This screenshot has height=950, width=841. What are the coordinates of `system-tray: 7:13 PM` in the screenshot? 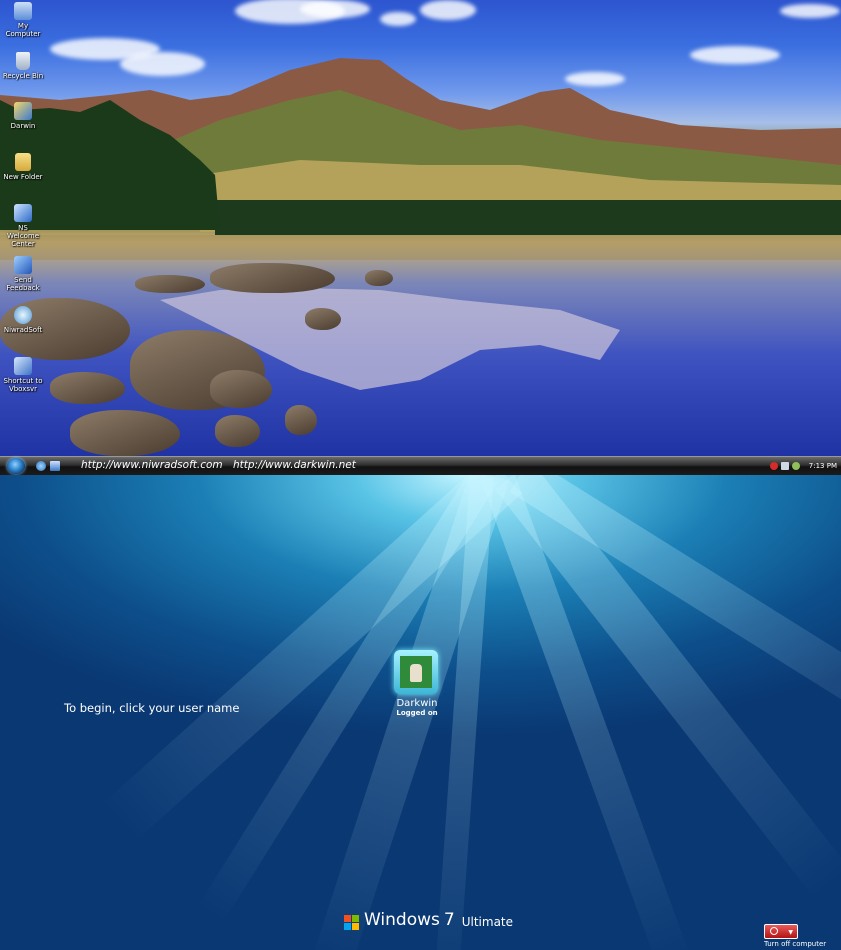 It's located at (803, 466).